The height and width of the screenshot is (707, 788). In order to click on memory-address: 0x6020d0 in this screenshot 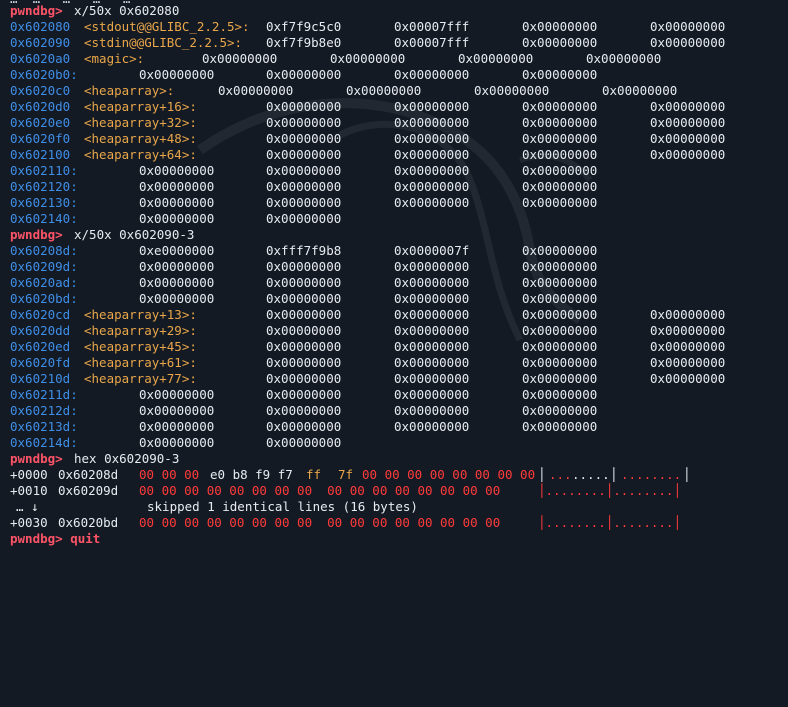, I will do `click(40, 106)`.